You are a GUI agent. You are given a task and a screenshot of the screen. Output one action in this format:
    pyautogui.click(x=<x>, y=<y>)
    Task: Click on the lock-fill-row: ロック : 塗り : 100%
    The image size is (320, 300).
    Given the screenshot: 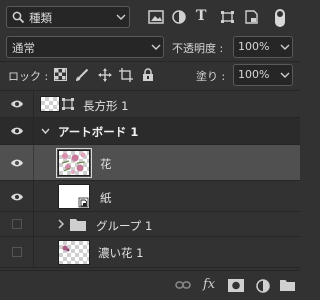 What is the action you would take?
    pyautogui.click(x=150, y=75)
    